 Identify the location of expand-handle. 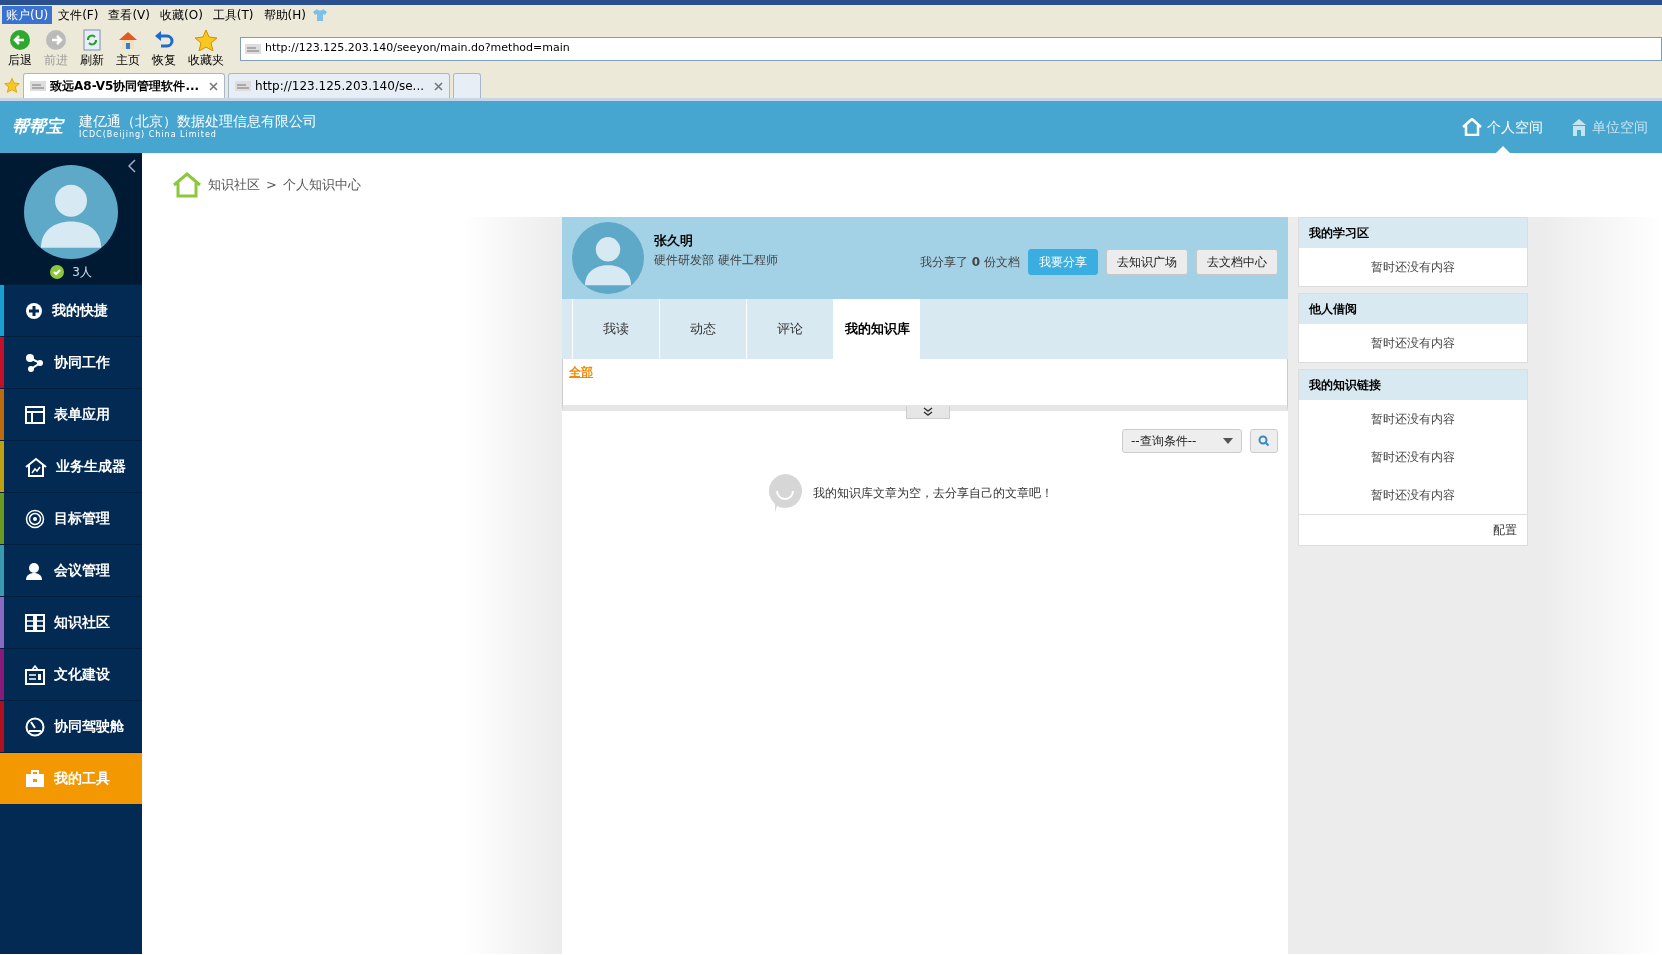
(928, 412).